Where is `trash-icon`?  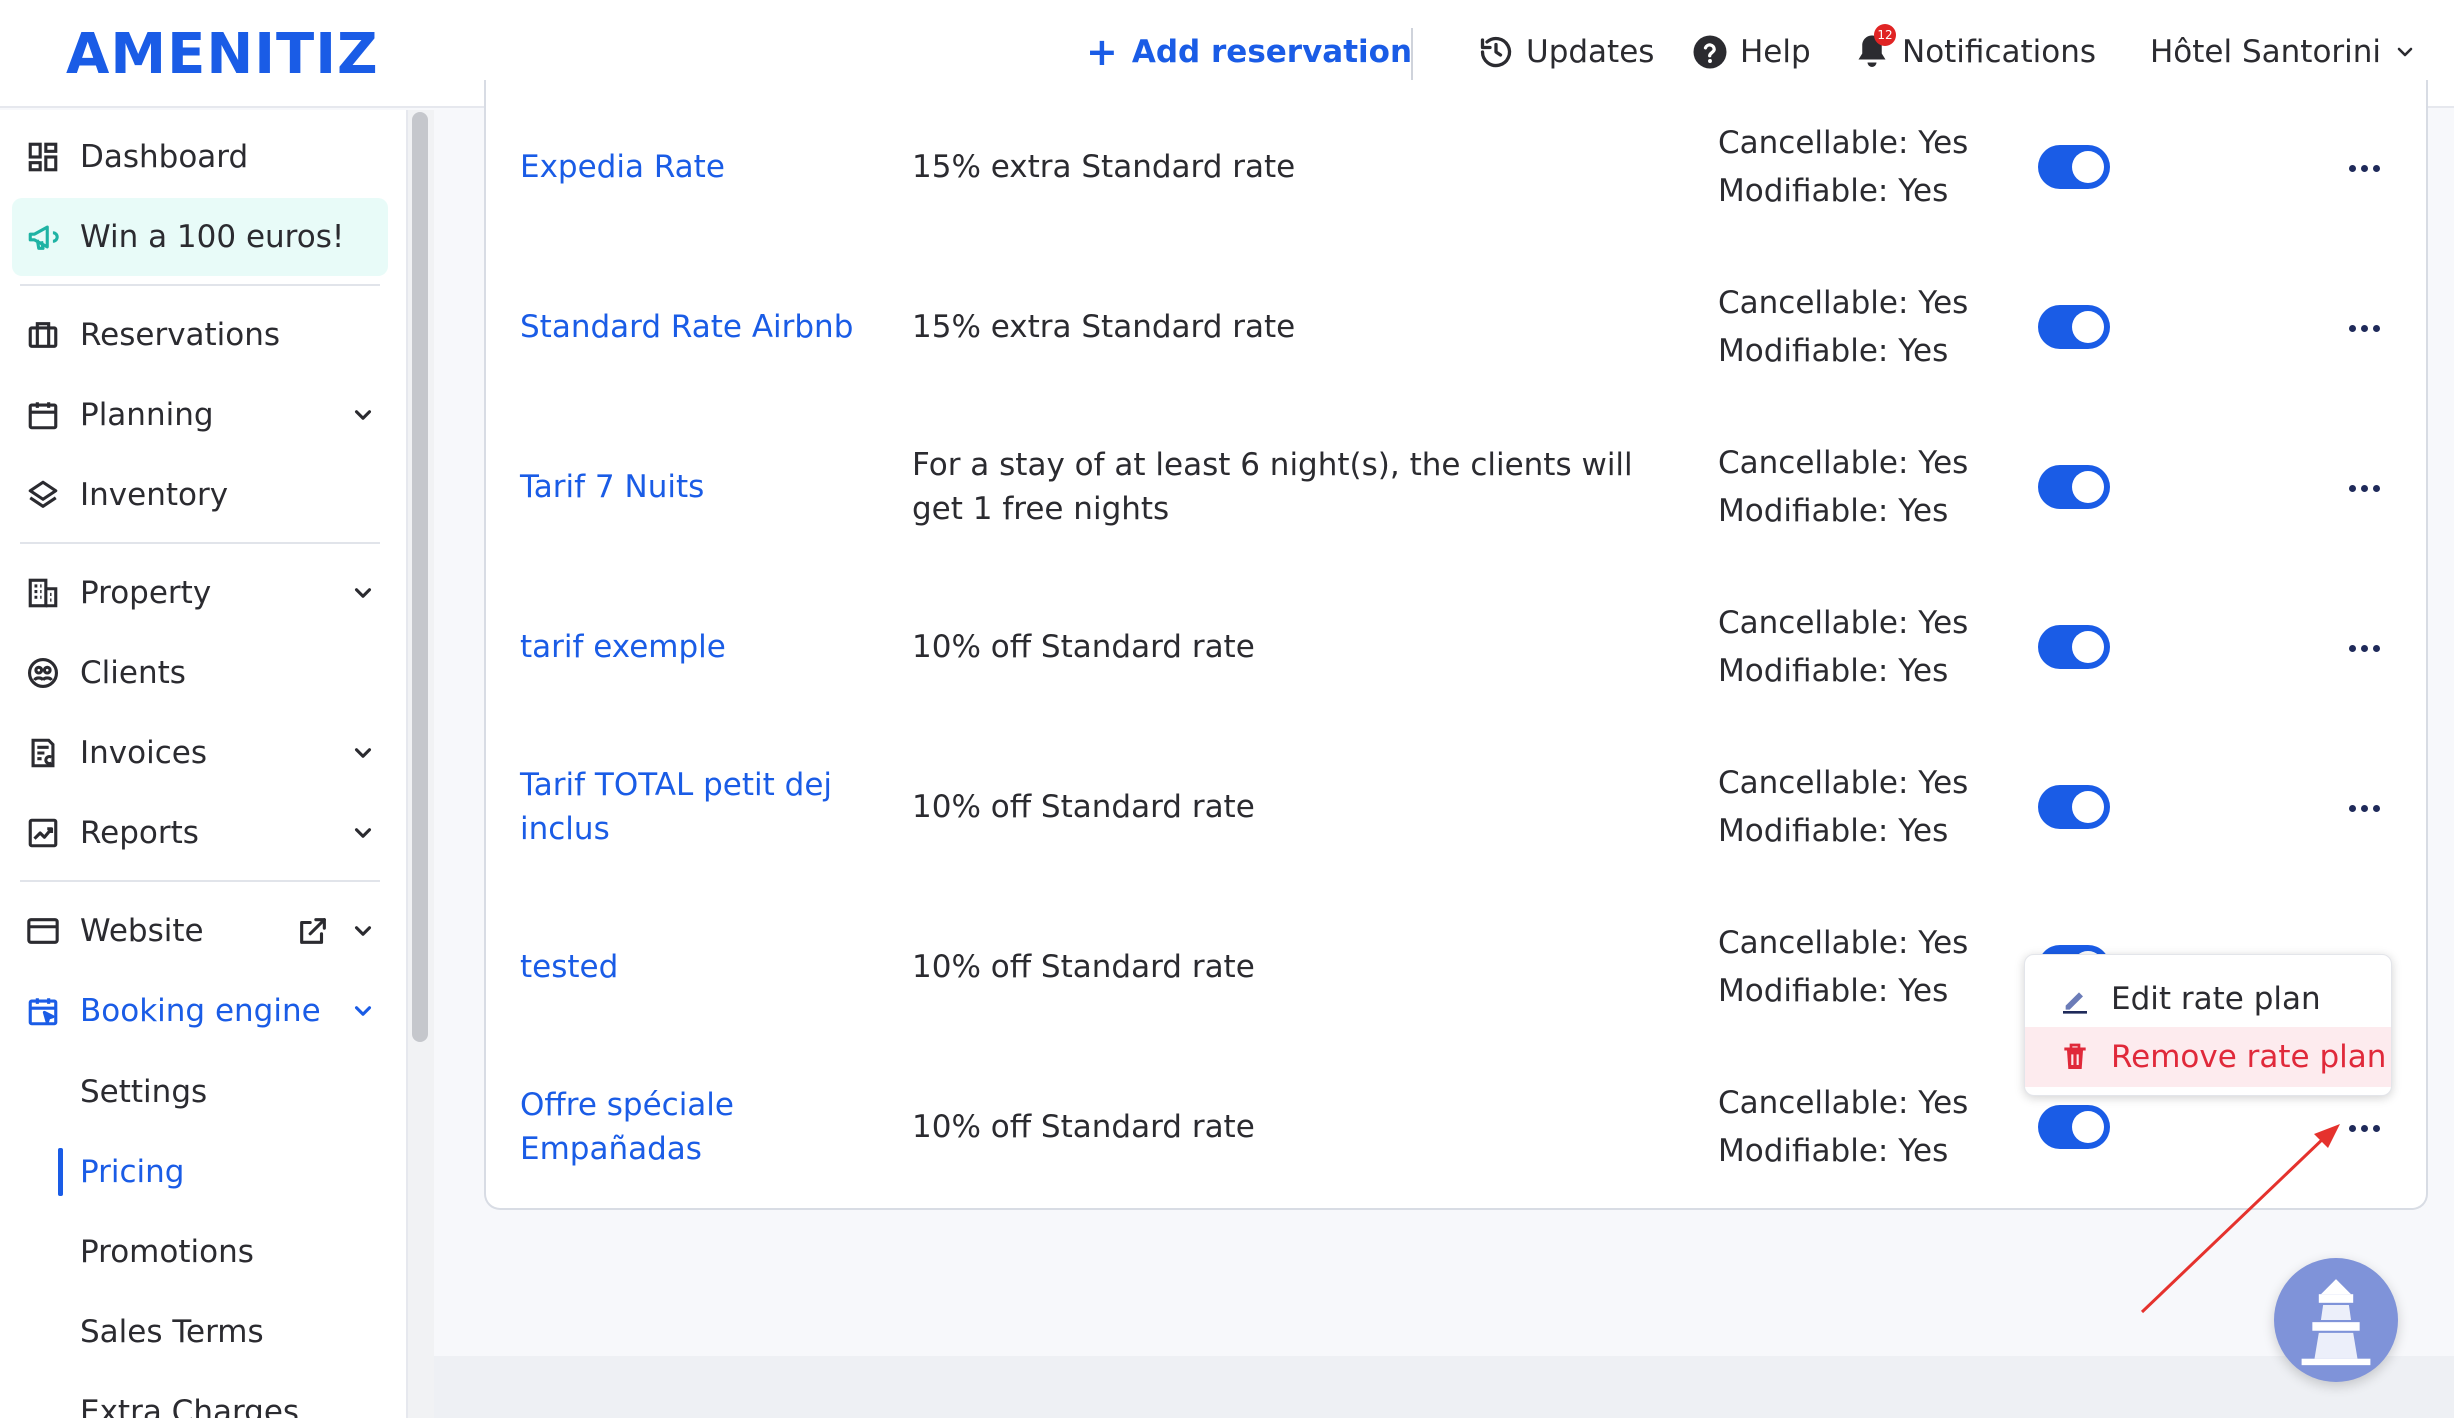 trash-icon is located at coordinates (2075, 1056).